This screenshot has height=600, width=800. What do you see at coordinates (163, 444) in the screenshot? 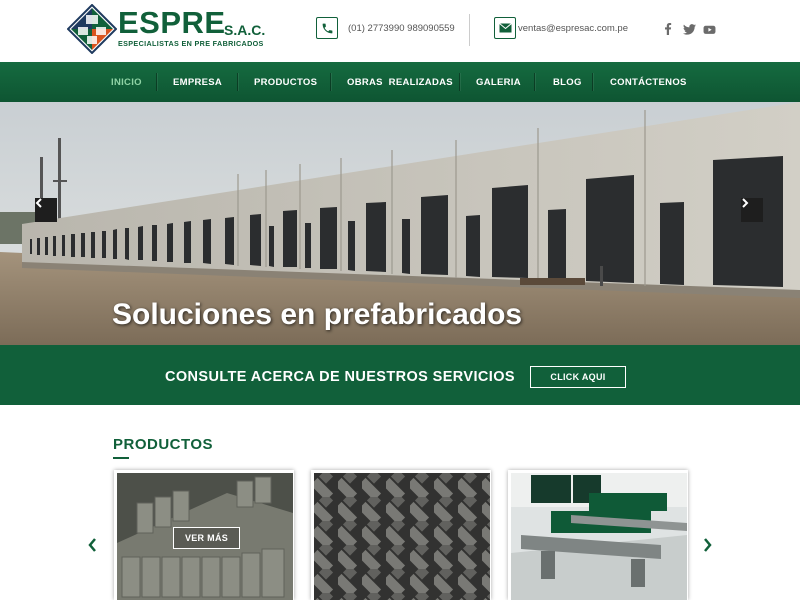
I see `section-title: PRODUCTOS` at bounding box center [163, 444].